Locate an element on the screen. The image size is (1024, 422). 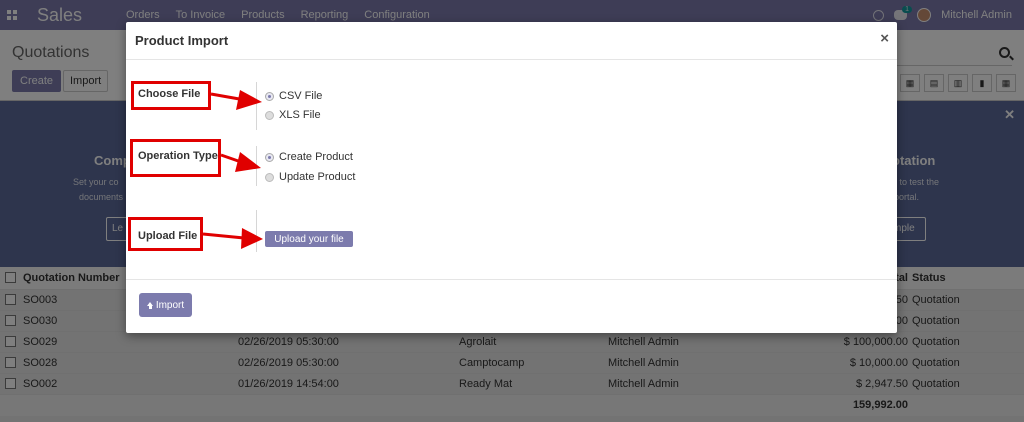
dialog-footer: Import is located at coordinates (511, 306).